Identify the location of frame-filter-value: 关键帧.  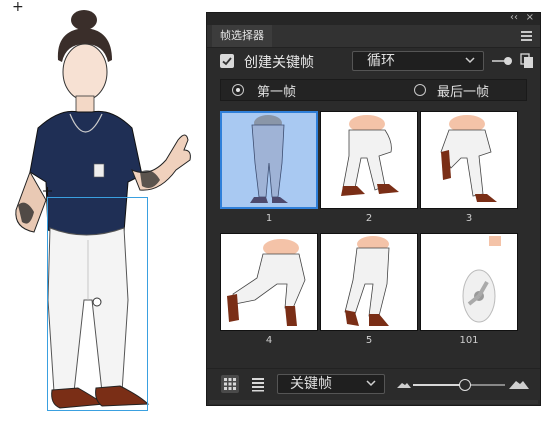
(311, 384).